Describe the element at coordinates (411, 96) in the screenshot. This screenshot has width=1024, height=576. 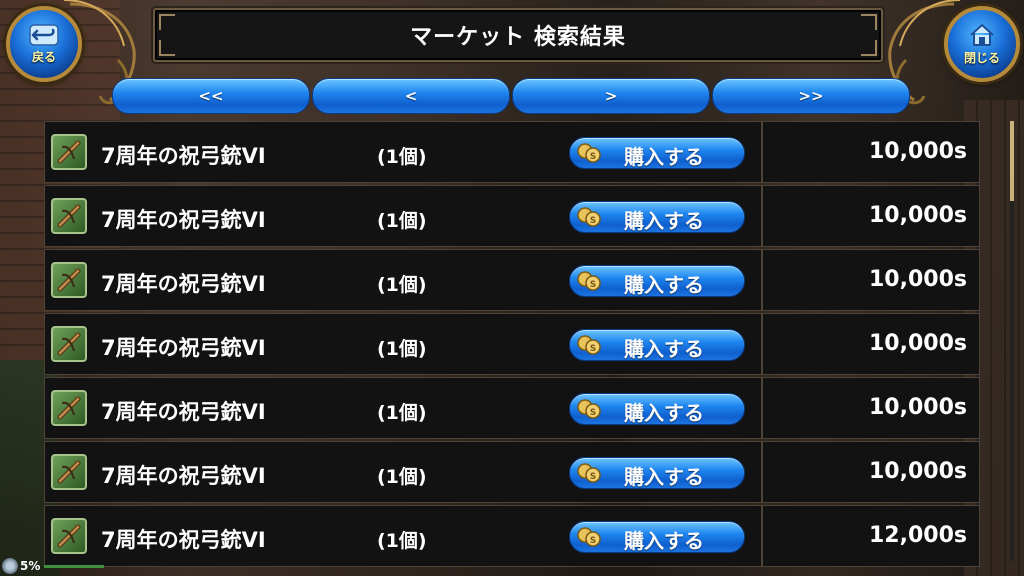
I see `prev-page-button: <` at that location.